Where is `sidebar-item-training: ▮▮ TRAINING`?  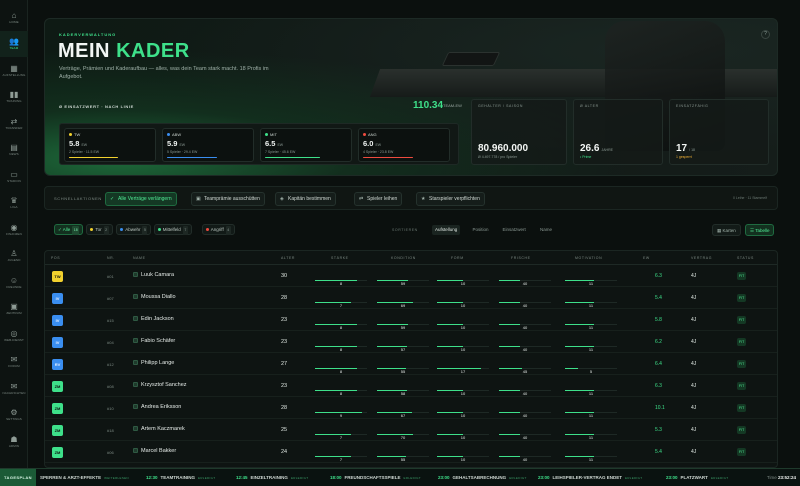
sidebar-item-training: ▮▮ TRAINING is located at coordinates (14, 97).